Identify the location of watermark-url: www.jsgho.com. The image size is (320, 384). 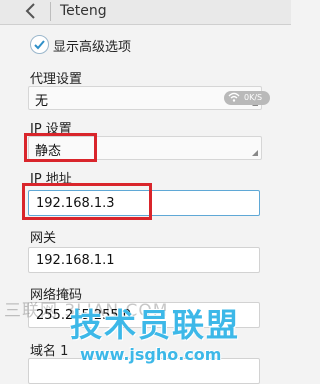
(151, 354).